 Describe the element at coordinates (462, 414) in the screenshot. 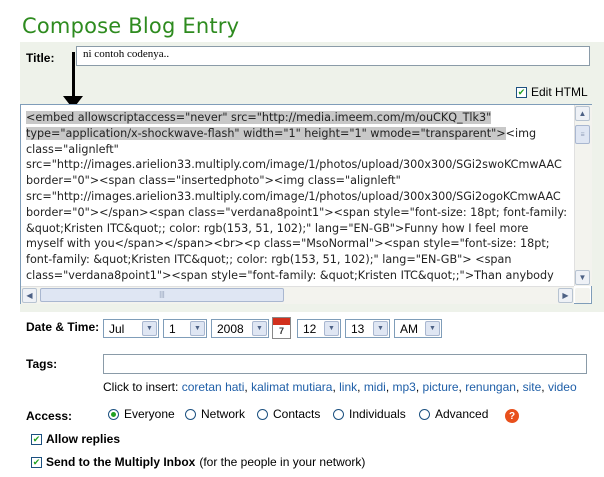

I see `access-option-label: Advanced` at that location.